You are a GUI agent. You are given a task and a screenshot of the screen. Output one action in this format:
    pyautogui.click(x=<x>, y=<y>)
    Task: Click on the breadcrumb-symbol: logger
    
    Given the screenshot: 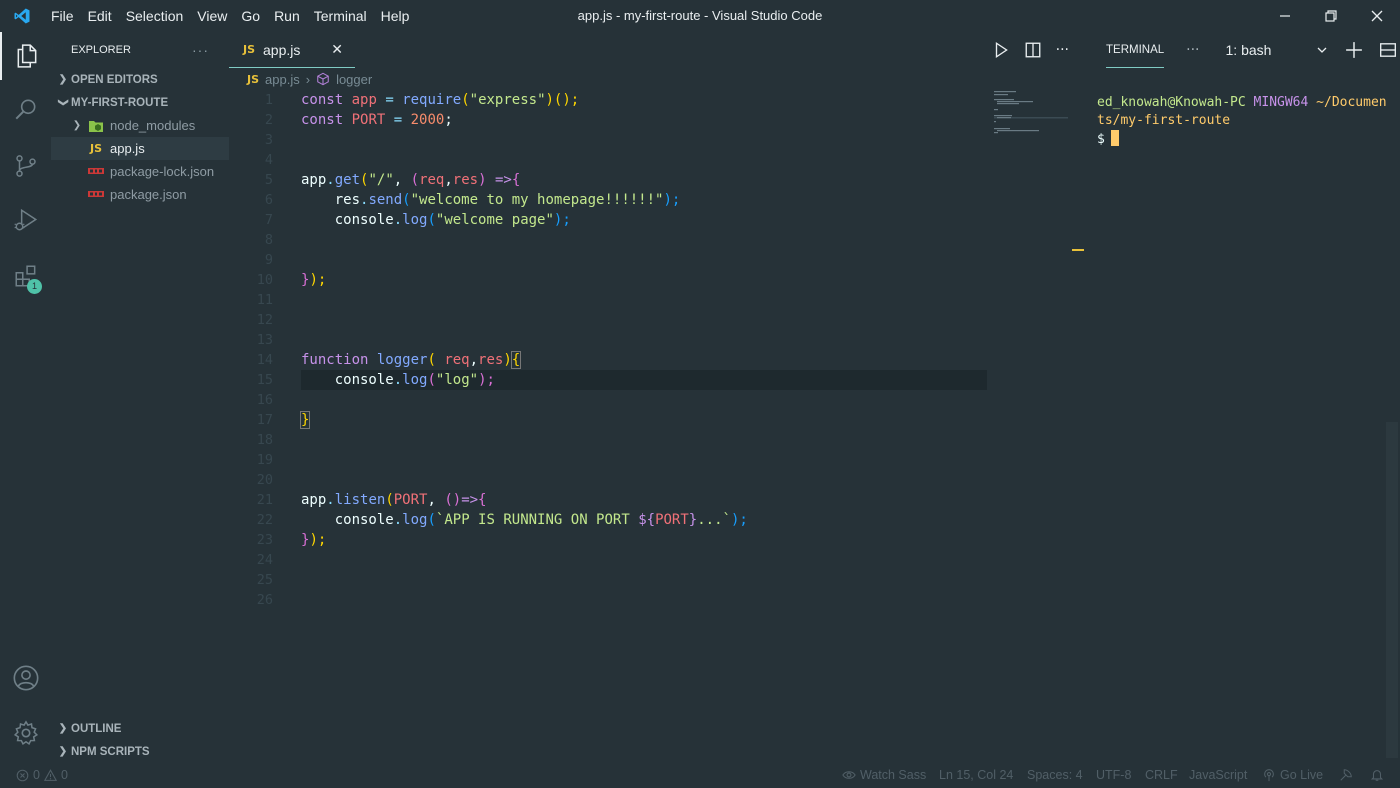 What is the action you would take?
    pyautogui.click(x=354, y=79)
    